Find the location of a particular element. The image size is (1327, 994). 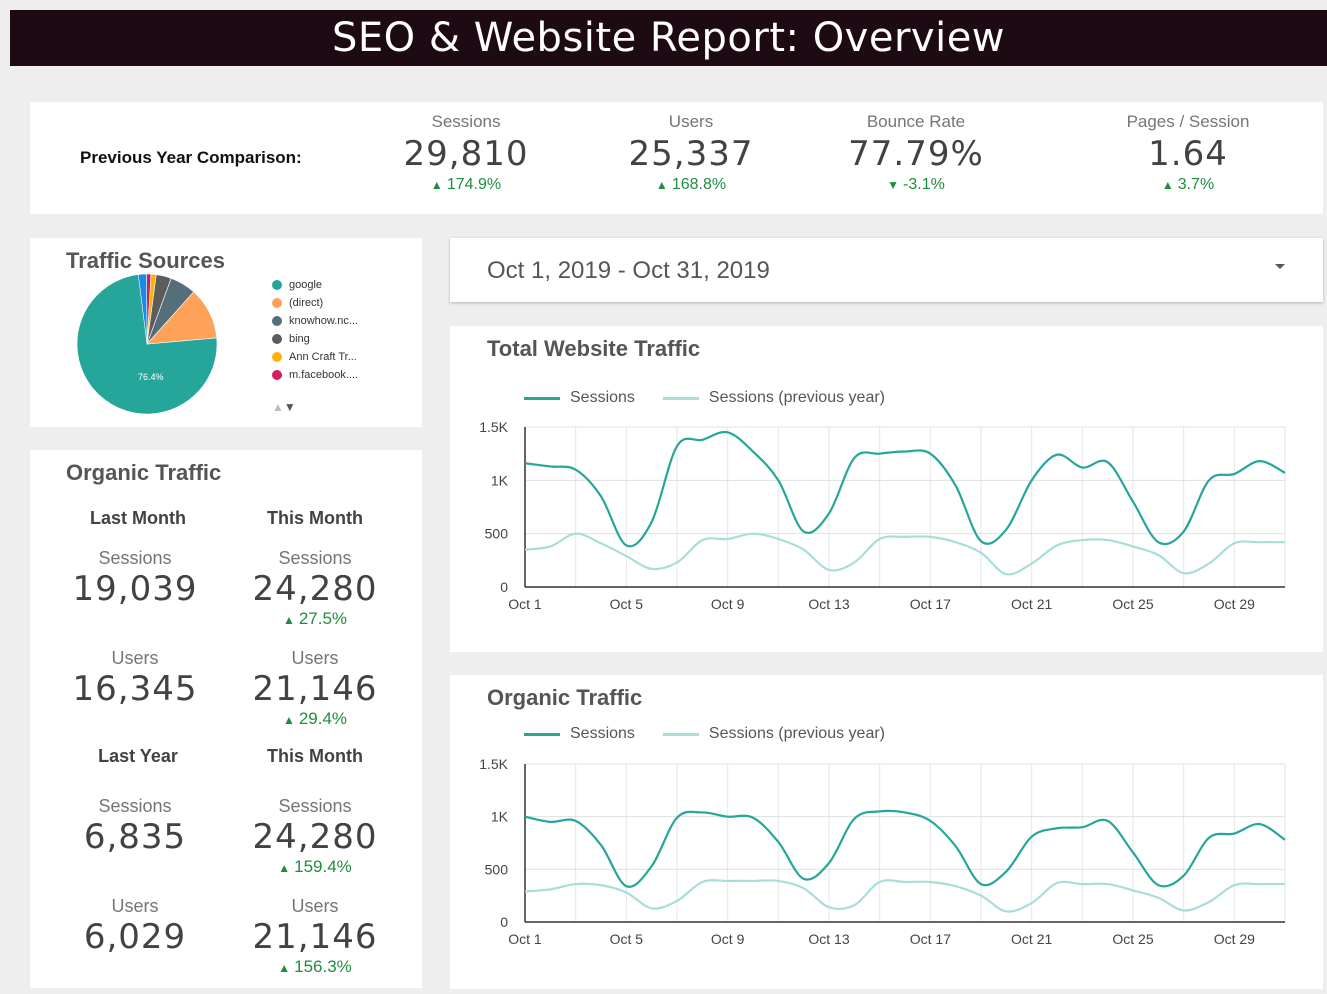

kpi-bounce-rate: Bounce Rate 77.79% ▼ -3.1% is located at coordinates (916, 153).